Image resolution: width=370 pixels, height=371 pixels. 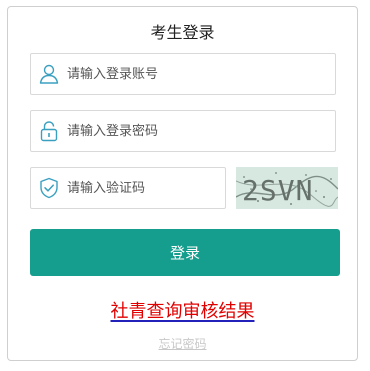 I want to click on captcha-input, so click(x=143, y=188).